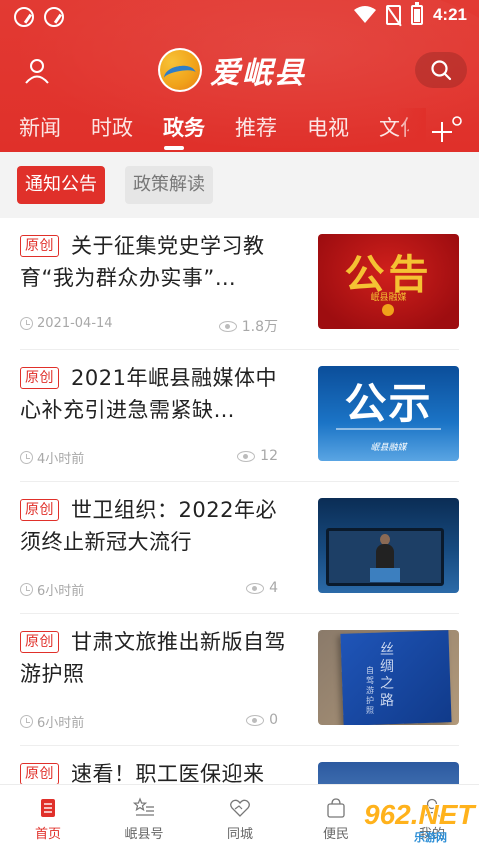 This screenshot has height=851, width=479. I want to click on bottom-nav: 首页 岷县号 同城 便民 我的 962.NET 乐游网, so click(239, 817).